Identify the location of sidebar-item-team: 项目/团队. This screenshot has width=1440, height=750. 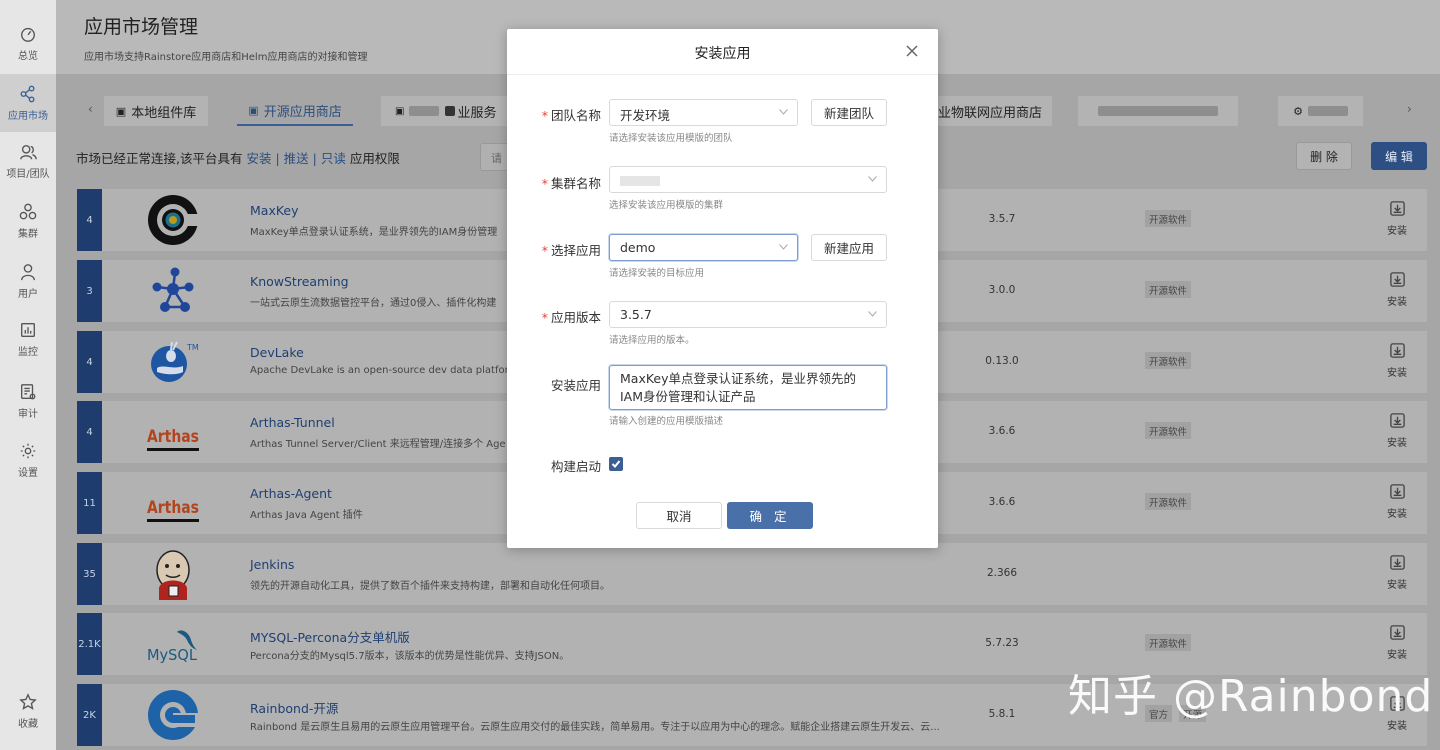
(28, 161).